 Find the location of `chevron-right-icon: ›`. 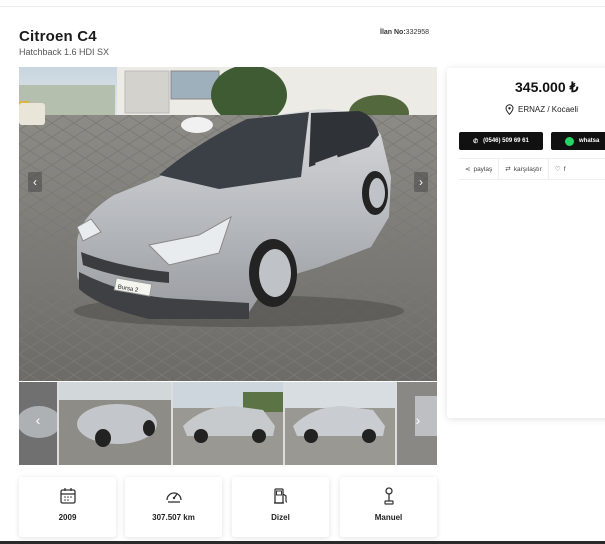

chevron-right-icon: › is located at coordinates (421, 182).